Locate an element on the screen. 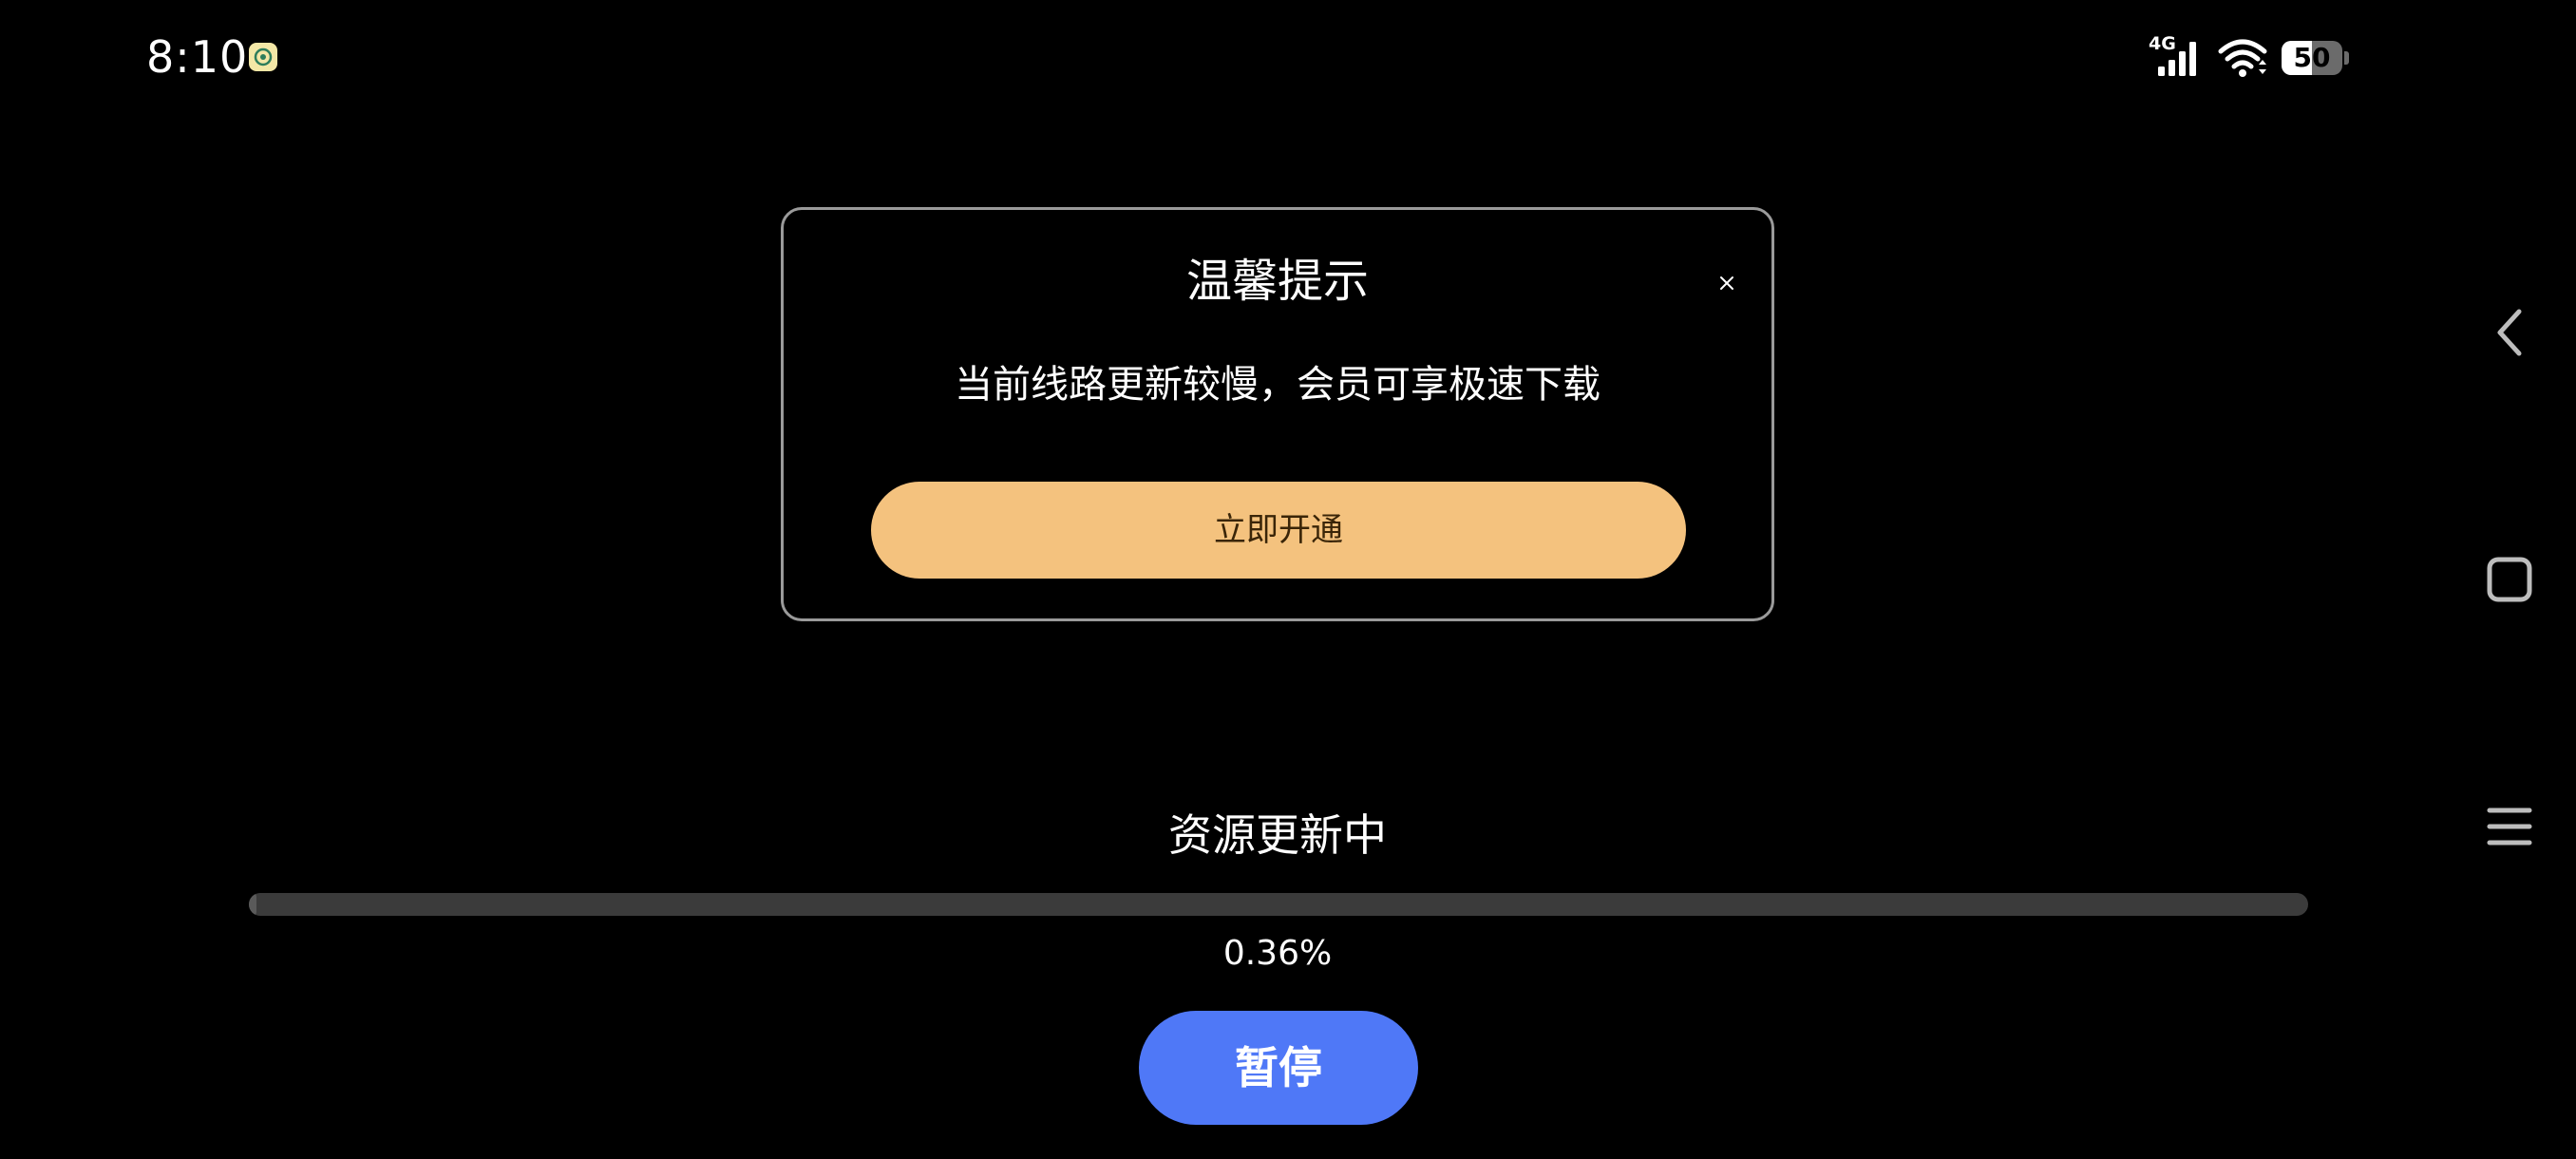 This screenshot has height=1159, width=2576. progress-title: 资源更新中 is located at coordinates (1277, 835).